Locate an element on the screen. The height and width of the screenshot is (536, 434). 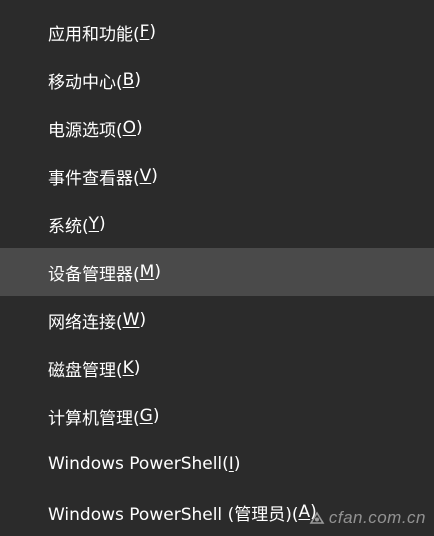
menu-item-windows-powershell: Windows PowerShell(I) is located at coordinates (217, 464).